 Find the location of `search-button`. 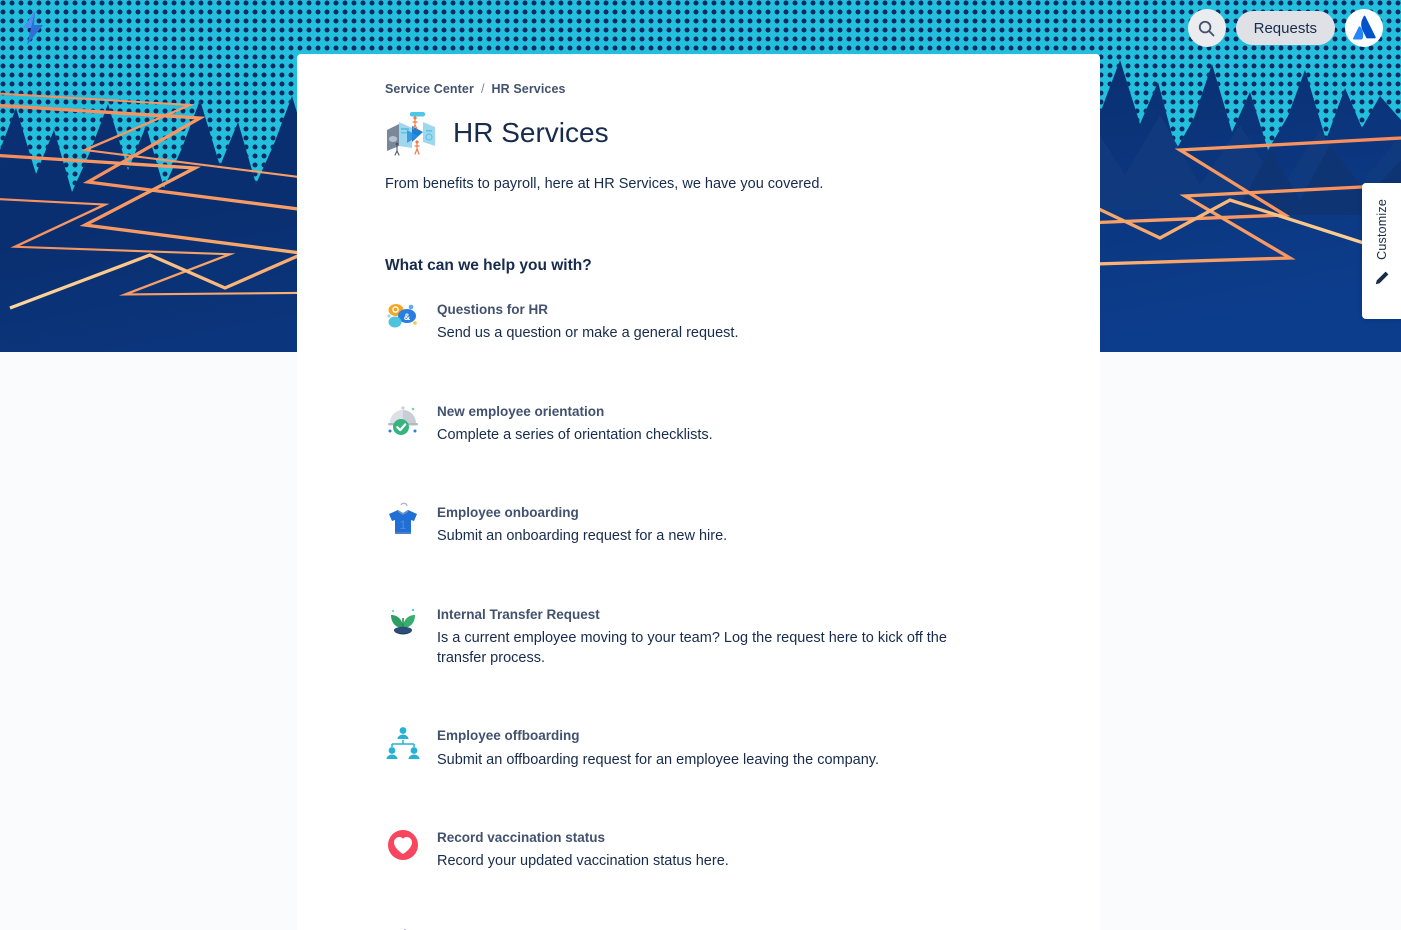

search-button is located at coordinates (1206, 28).